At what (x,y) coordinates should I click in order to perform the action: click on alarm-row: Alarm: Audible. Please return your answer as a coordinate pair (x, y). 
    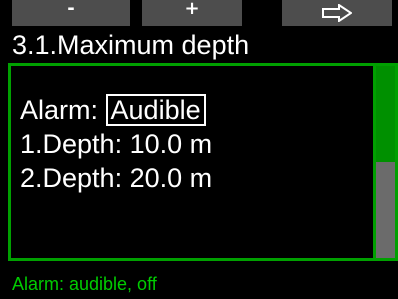
    Looking at the image, I should click on (113, 110).